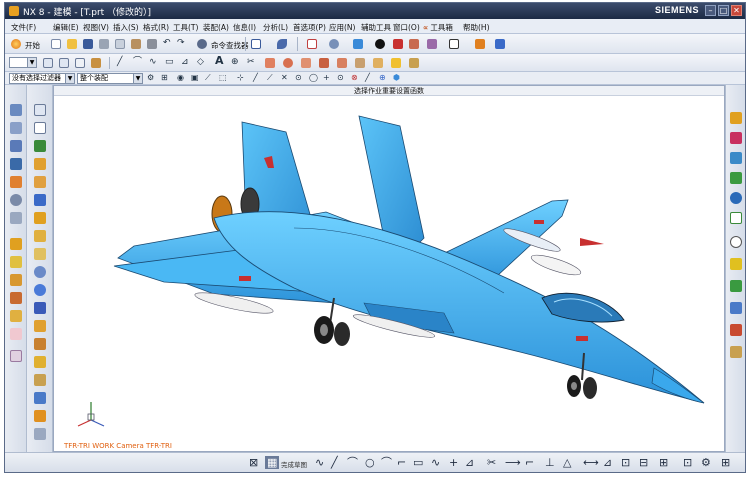 This screenshot has width=750, height=477. Describe the element at coordinates (16, 218) in the screenshot. I see `process-studio-icon` at that location.